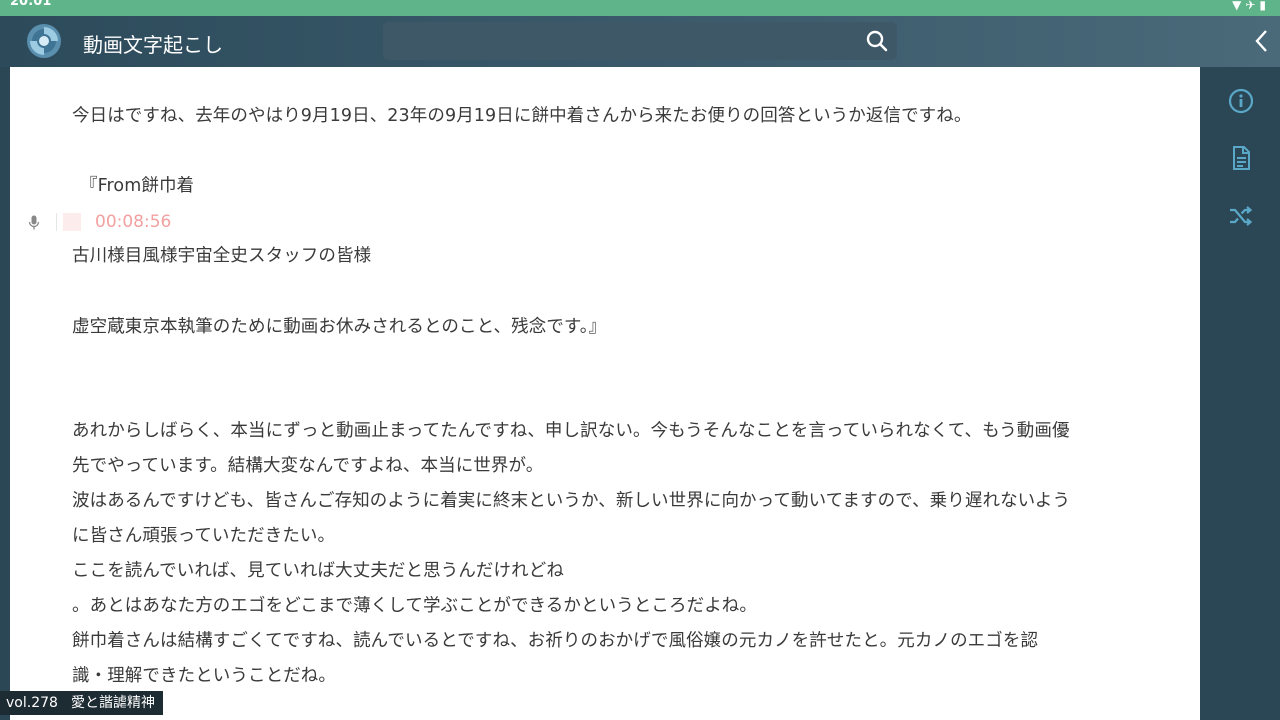 This screenshot has height=720, width=1280. I want to click on episode-title: 愛と諧謔精神, so click(113, 703).